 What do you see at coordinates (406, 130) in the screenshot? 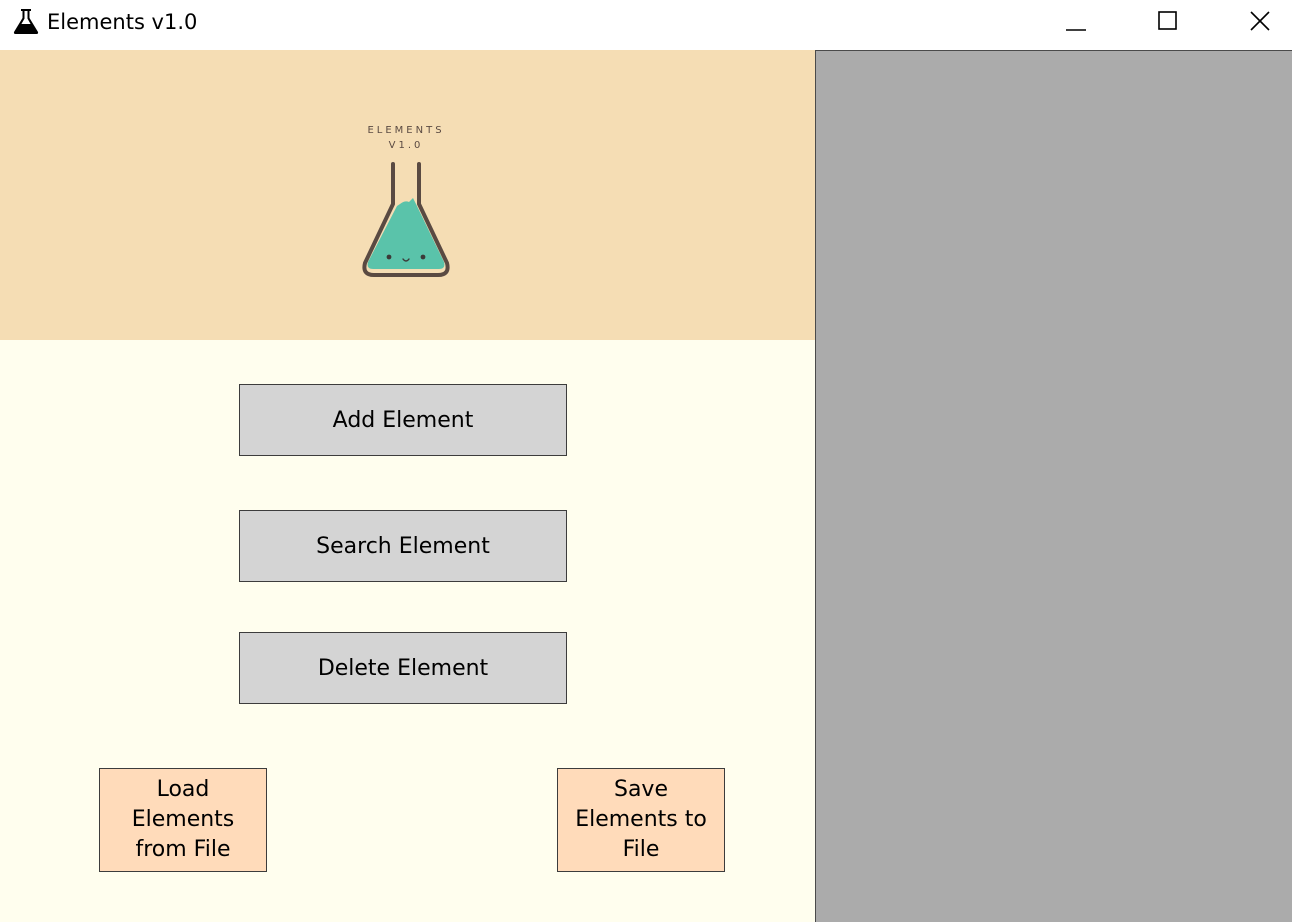
I see `logo-title: ELEMENTS` at bounding box center [406, 130].